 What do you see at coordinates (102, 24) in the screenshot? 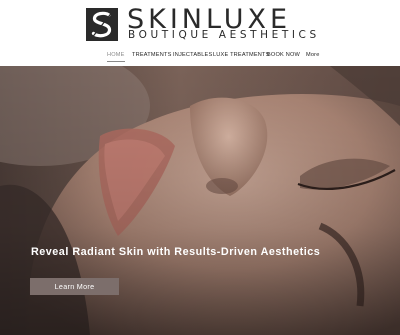
I see `s-monogram-logo` at bounding box center [102, 24].